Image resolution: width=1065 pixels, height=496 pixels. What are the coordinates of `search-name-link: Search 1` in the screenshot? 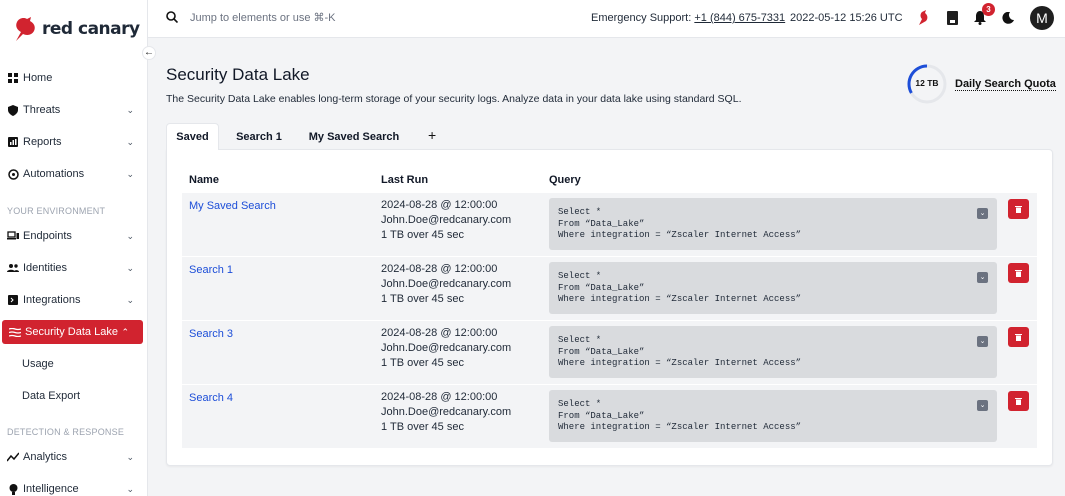 It's located at (211, 270).